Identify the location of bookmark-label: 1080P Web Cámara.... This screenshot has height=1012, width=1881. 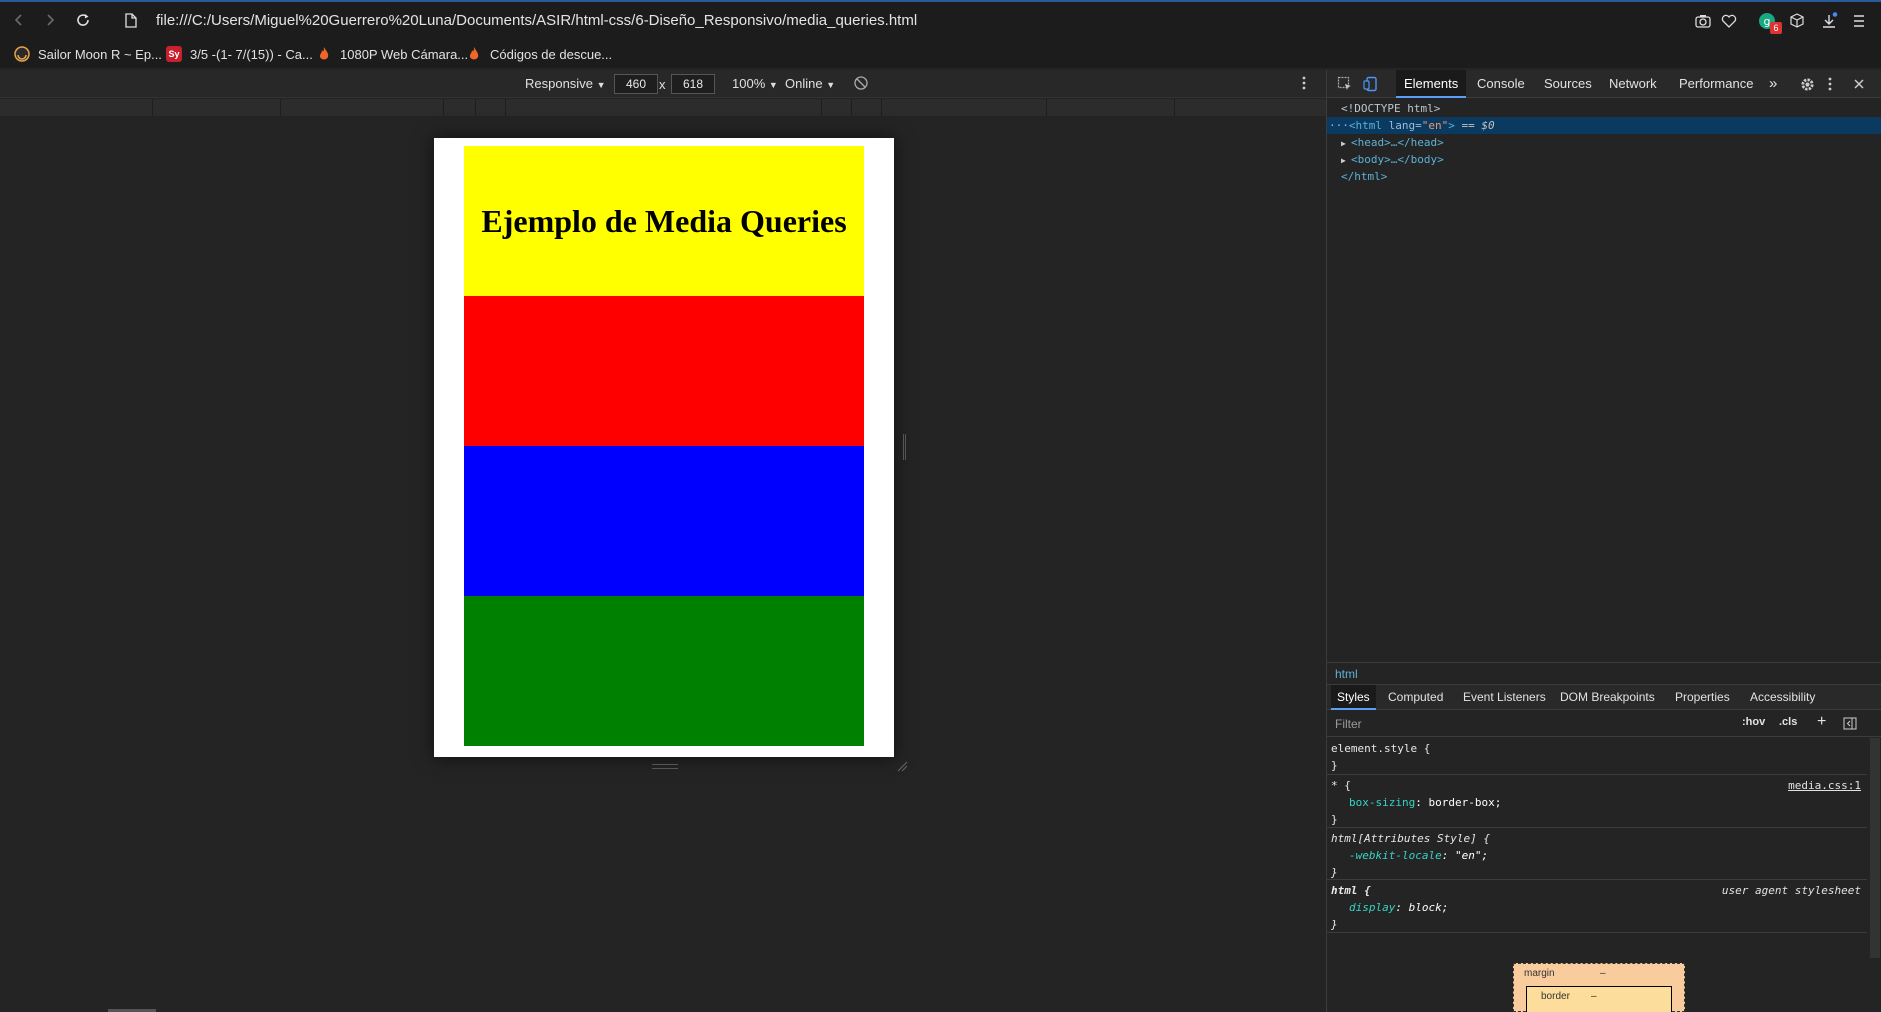
(404, 54).